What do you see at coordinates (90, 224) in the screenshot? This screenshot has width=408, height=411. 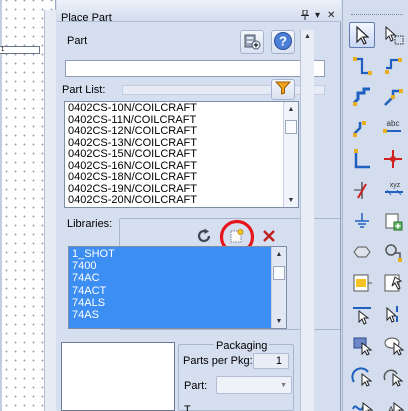 I see `libraries-label: Libraries:` at bounding box center [90, 224].